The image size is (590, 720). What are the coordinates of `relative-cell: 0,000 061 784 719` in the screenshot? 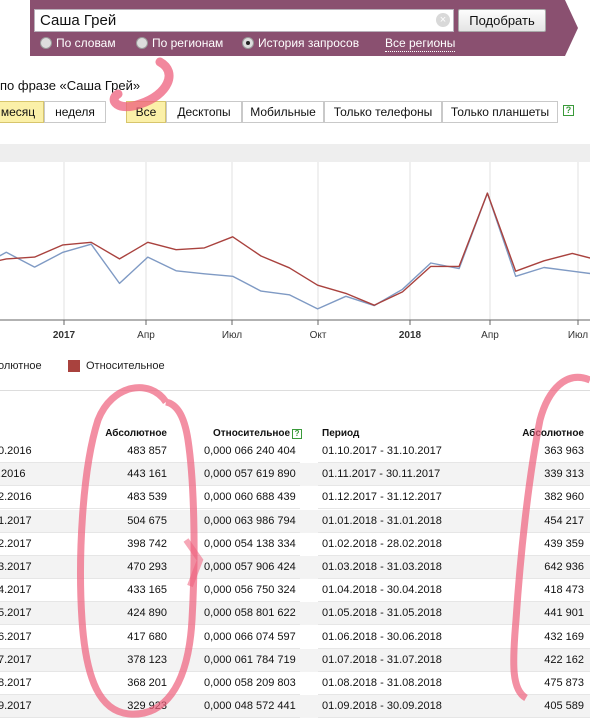 It's located at (250, 659).